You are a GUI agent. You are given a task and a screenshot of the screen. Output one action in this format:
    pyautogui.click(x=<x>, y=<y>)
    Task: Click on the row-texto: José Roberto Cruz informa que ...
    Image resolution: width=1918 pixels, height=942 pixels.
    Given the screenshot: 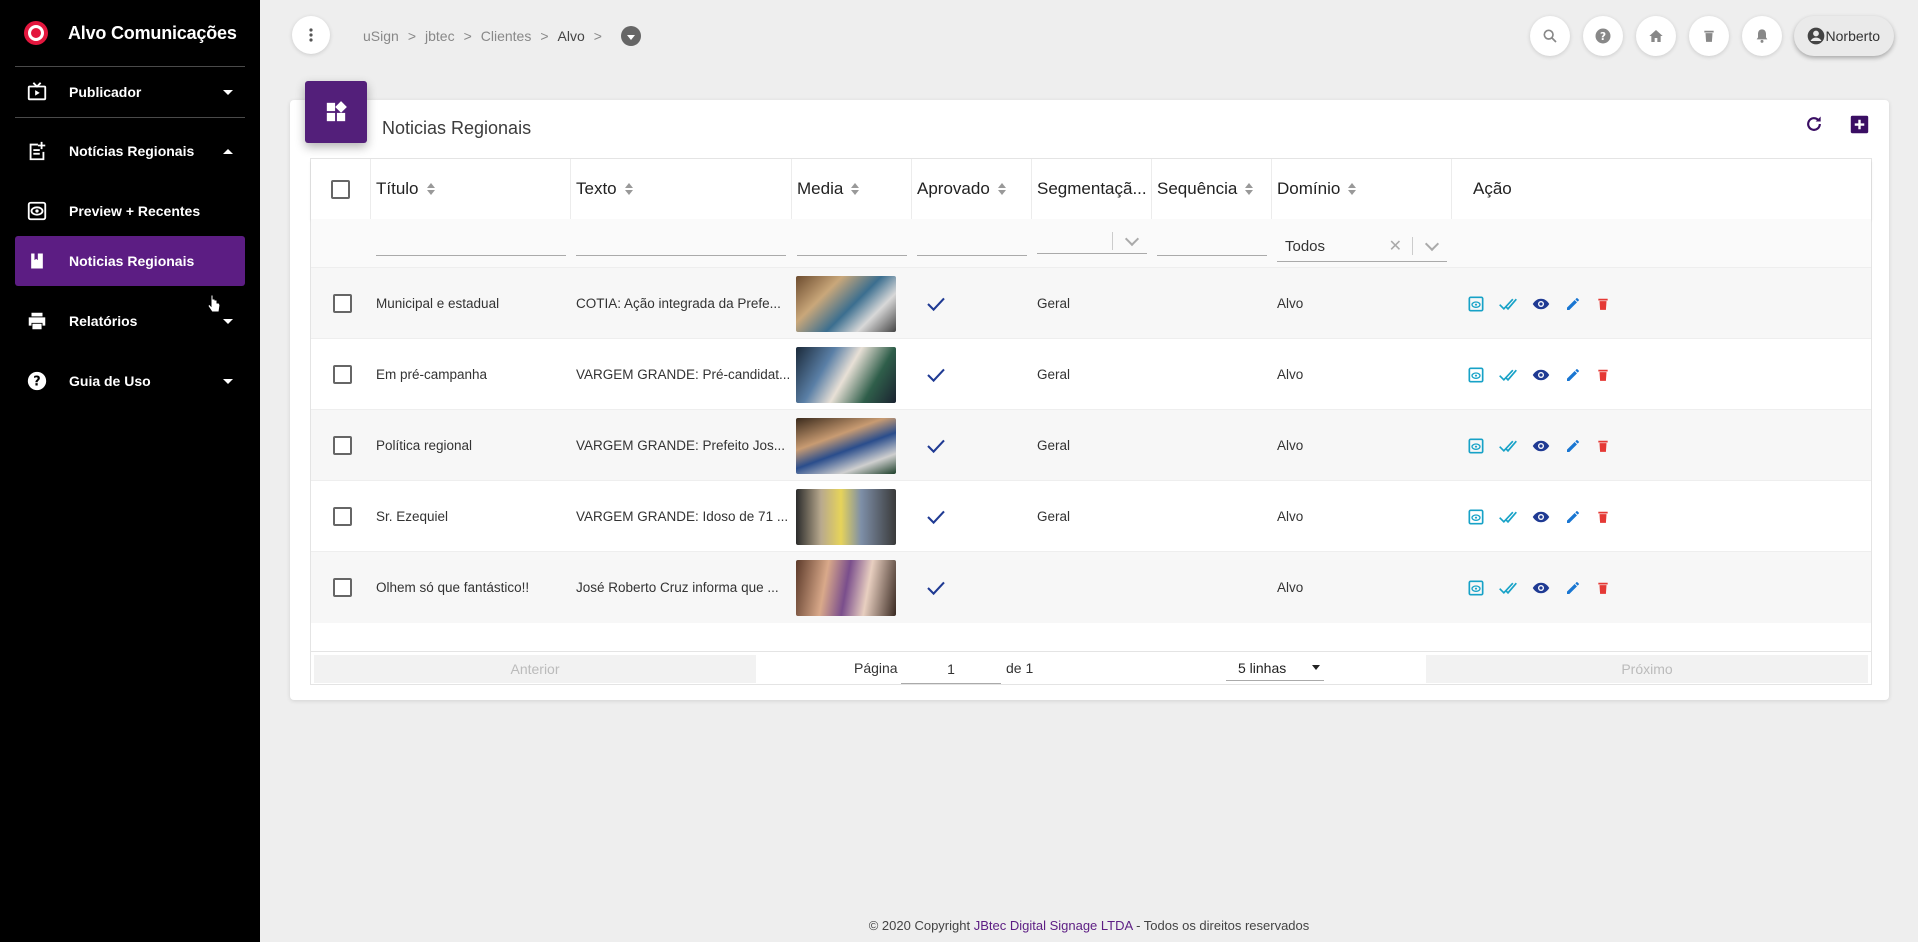 What is the action you would take?
    pyautogui.click(x=677, y=587)
    